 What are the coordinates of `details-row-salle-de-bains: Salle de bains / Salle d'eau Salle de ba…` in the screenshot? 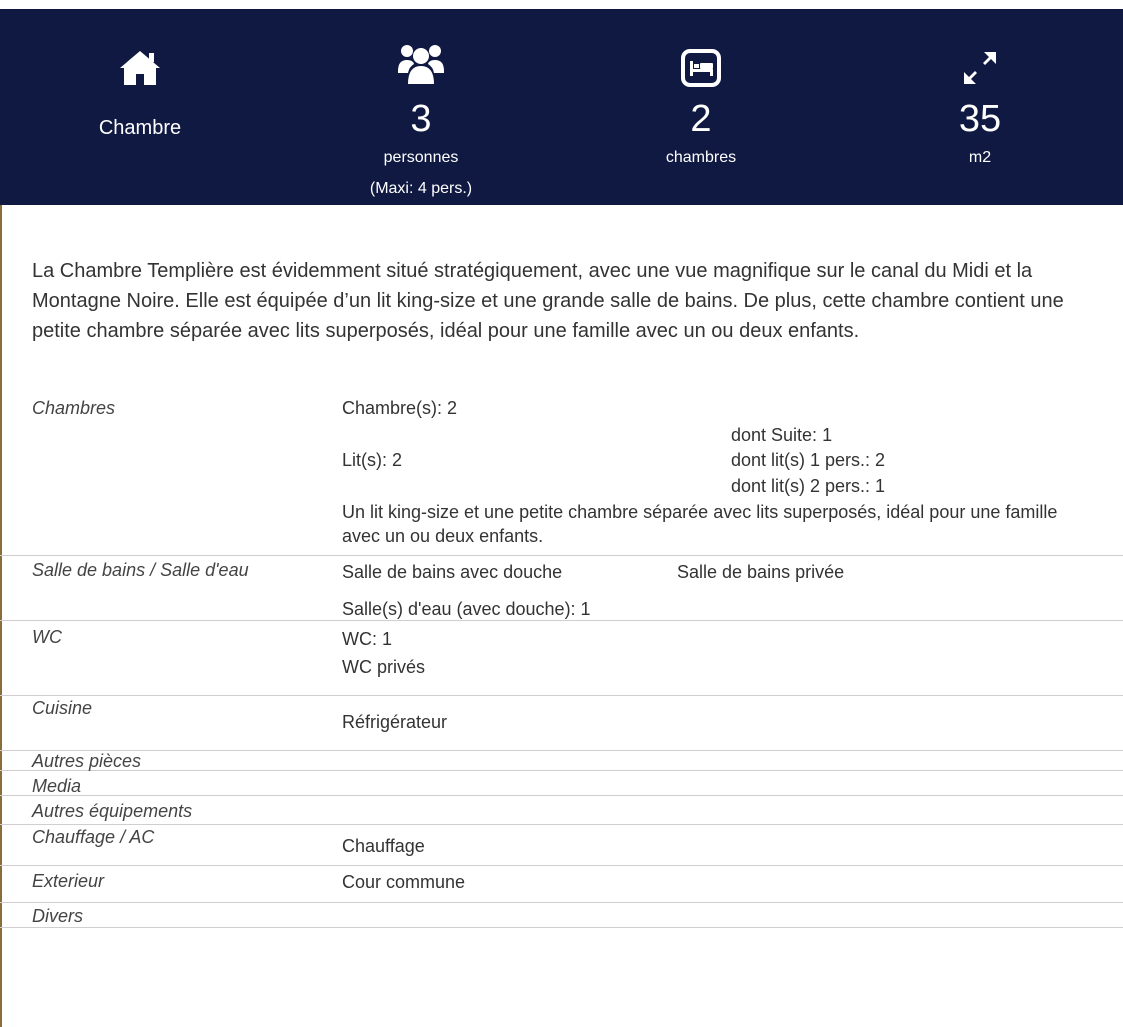 It's located at (561, 588).